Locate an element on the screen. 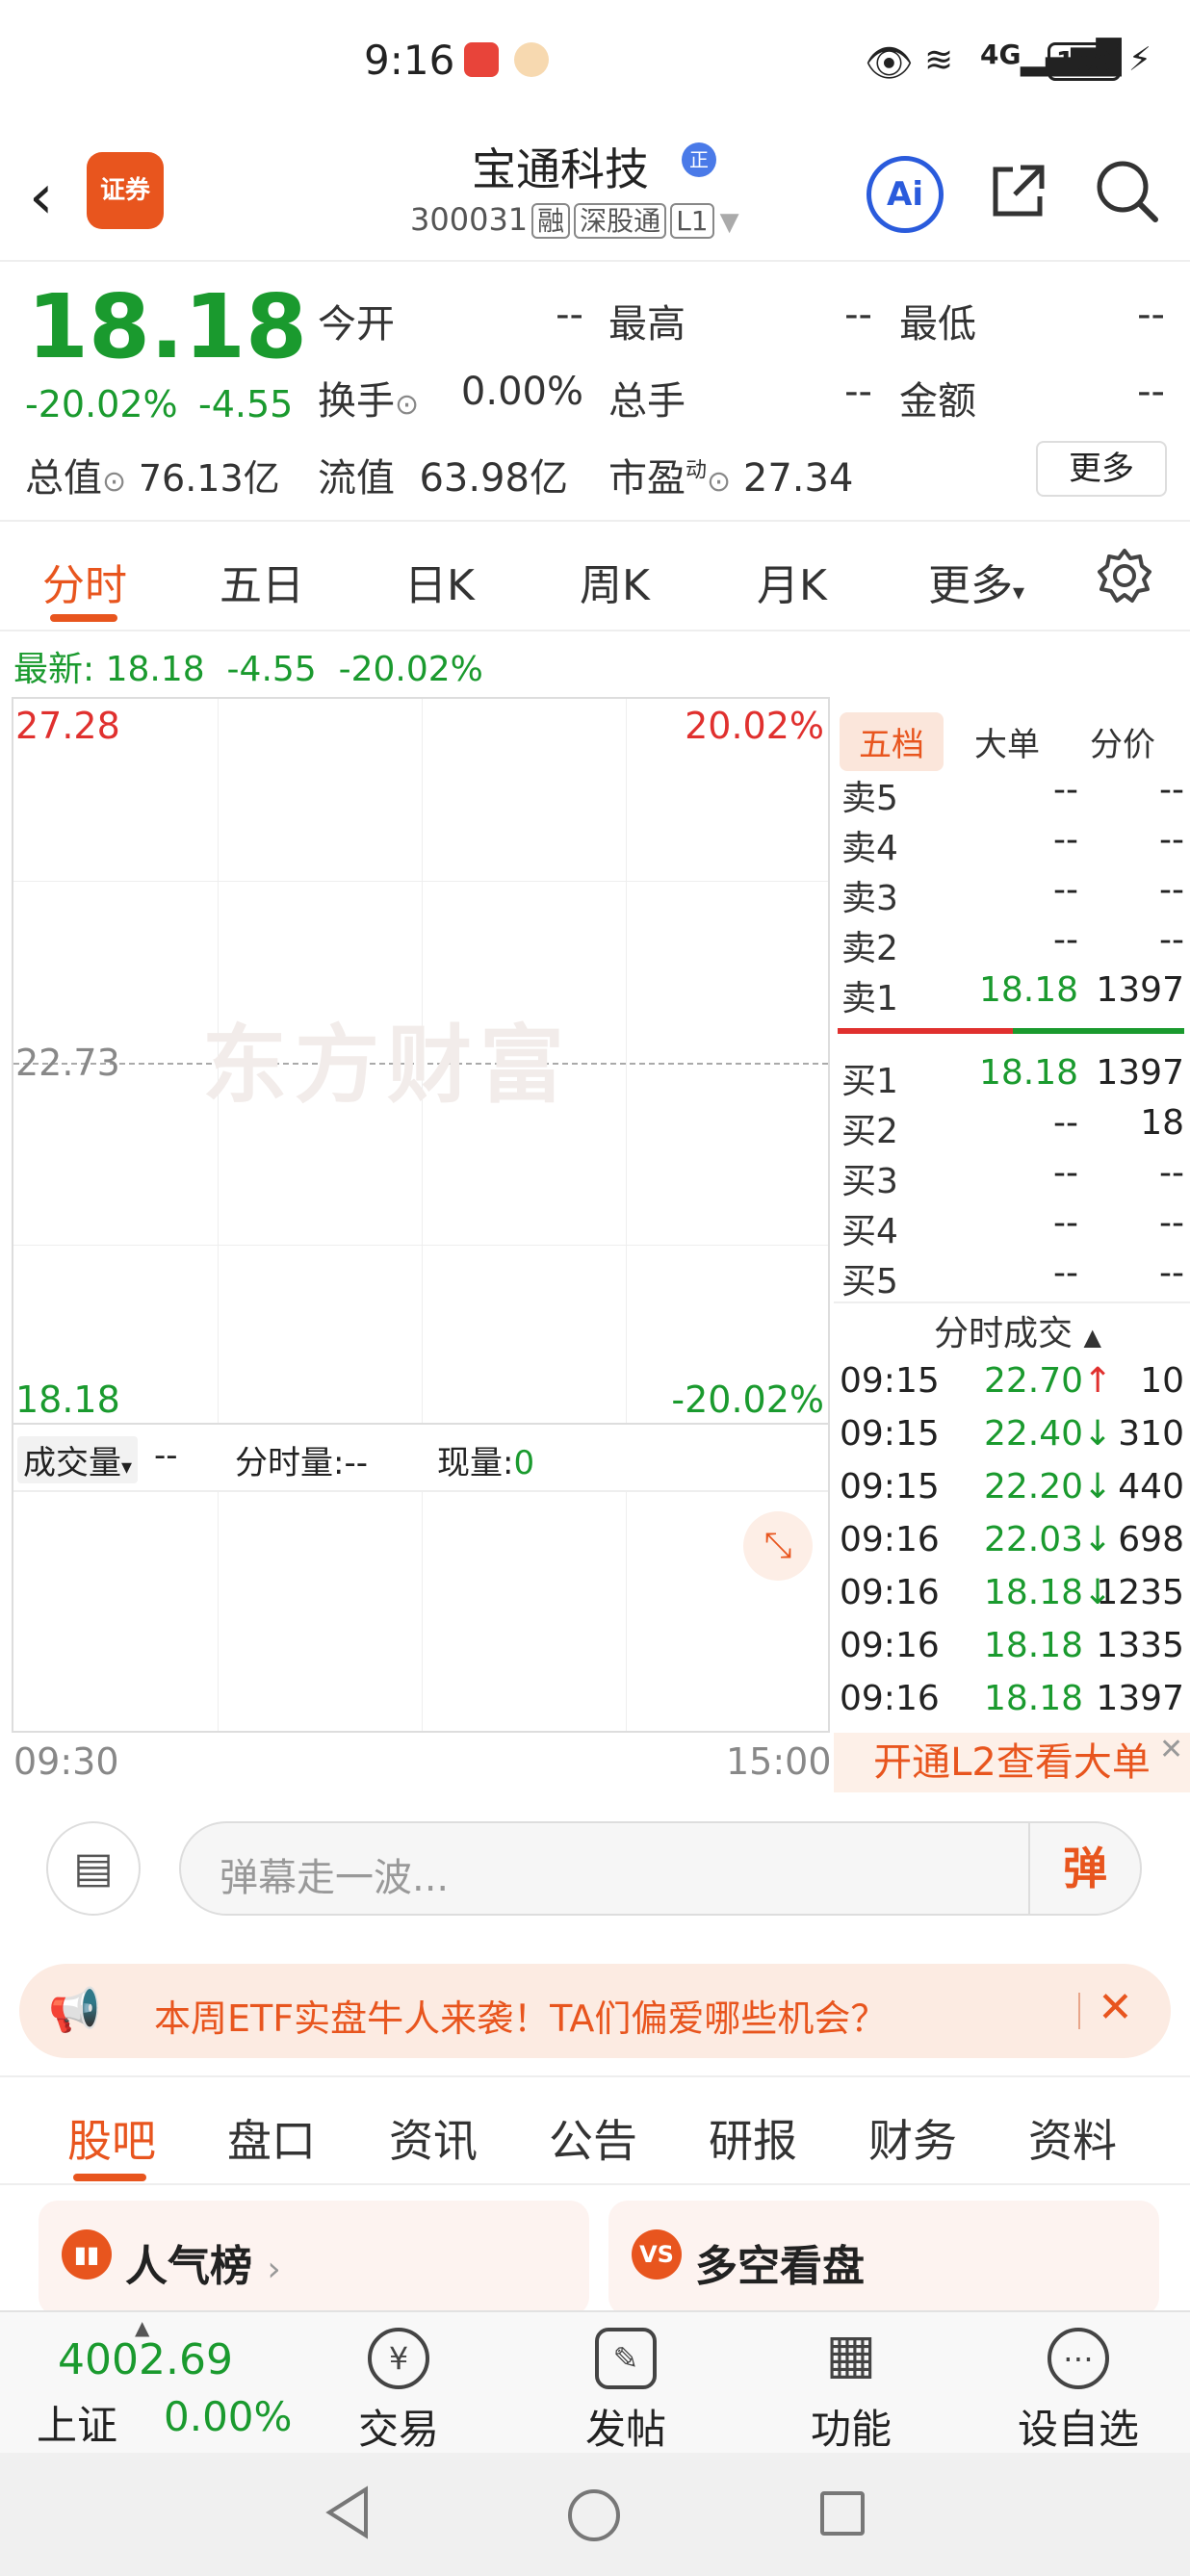  popularity-card: ▮▮ 人气榜 › is located at coordinates (314, 2258).